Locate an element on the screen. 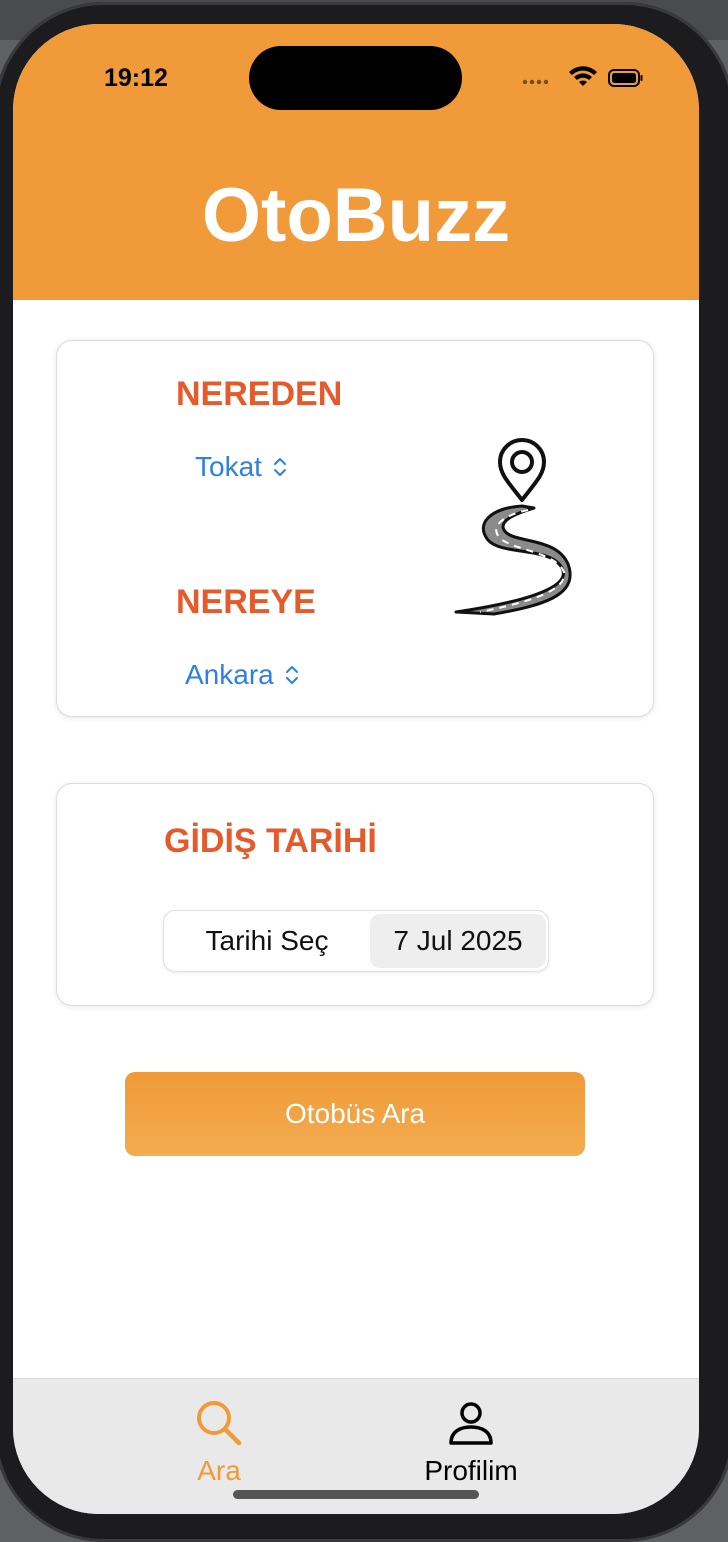 This screenshot has width=728, height=1542. person-icon is located at coordinates (471, 1423).